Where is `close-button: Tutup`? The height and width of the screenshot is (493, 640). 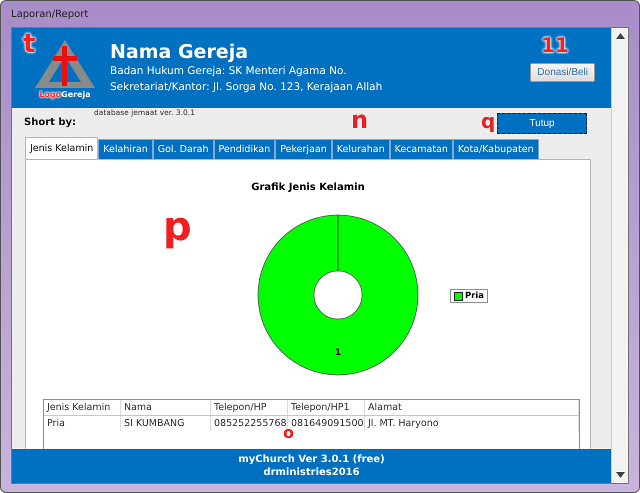
close-button: Tutup is located at coordinates (542, 123).